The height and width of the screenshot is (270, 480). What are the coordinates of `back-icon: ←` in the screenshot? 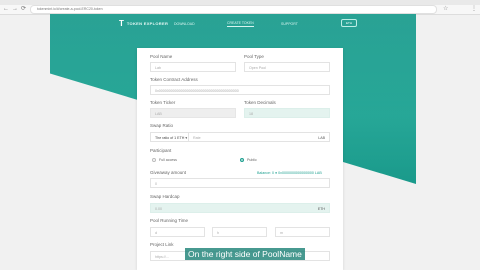 It's located at (6, 9).